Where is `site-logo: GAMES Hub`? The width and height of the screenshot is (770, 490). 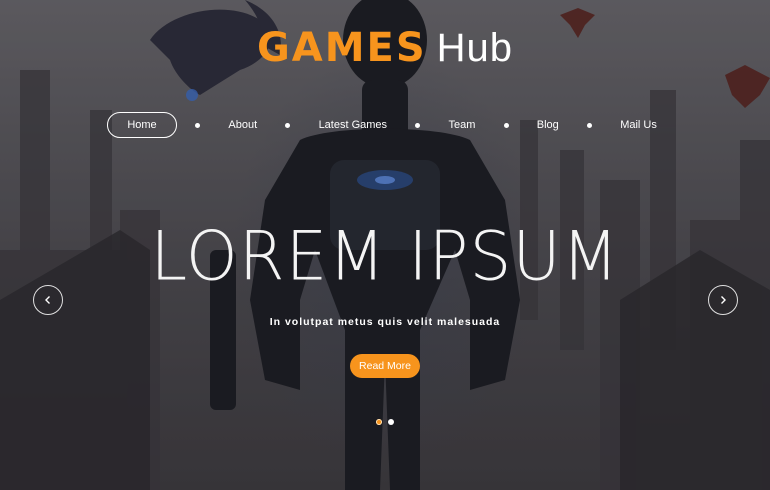 site-logo: GAMES Hub is located at coordinates (385, 48).